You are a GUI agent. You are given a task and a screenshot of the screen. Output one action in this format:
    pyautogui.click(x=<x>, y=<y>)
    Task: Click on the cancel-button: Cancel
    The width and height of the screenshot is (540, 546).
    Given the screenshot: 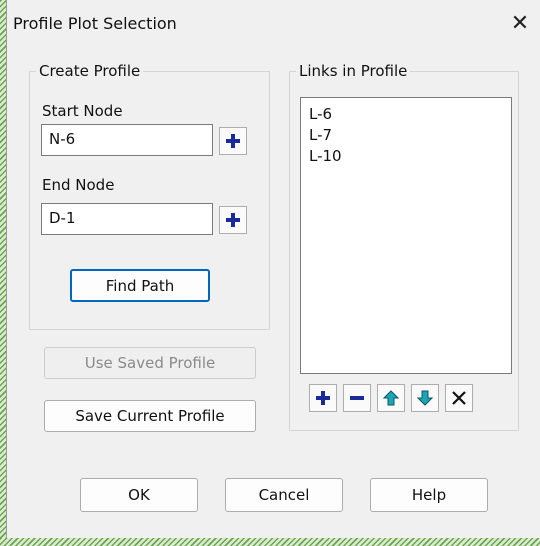 What is the action you would take?
    pyautogui.click(x=284, y=495)
    